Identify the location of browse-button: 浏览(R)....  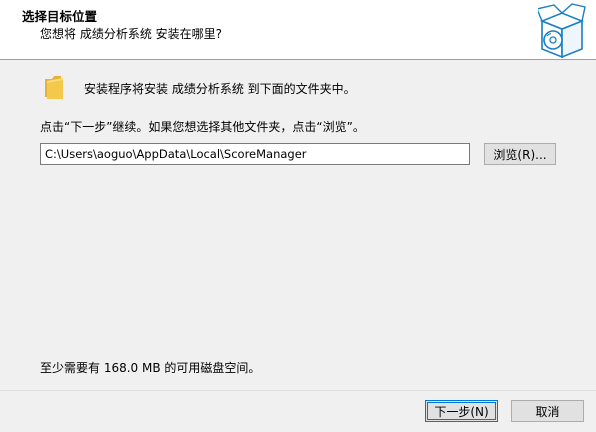
(520, 154).